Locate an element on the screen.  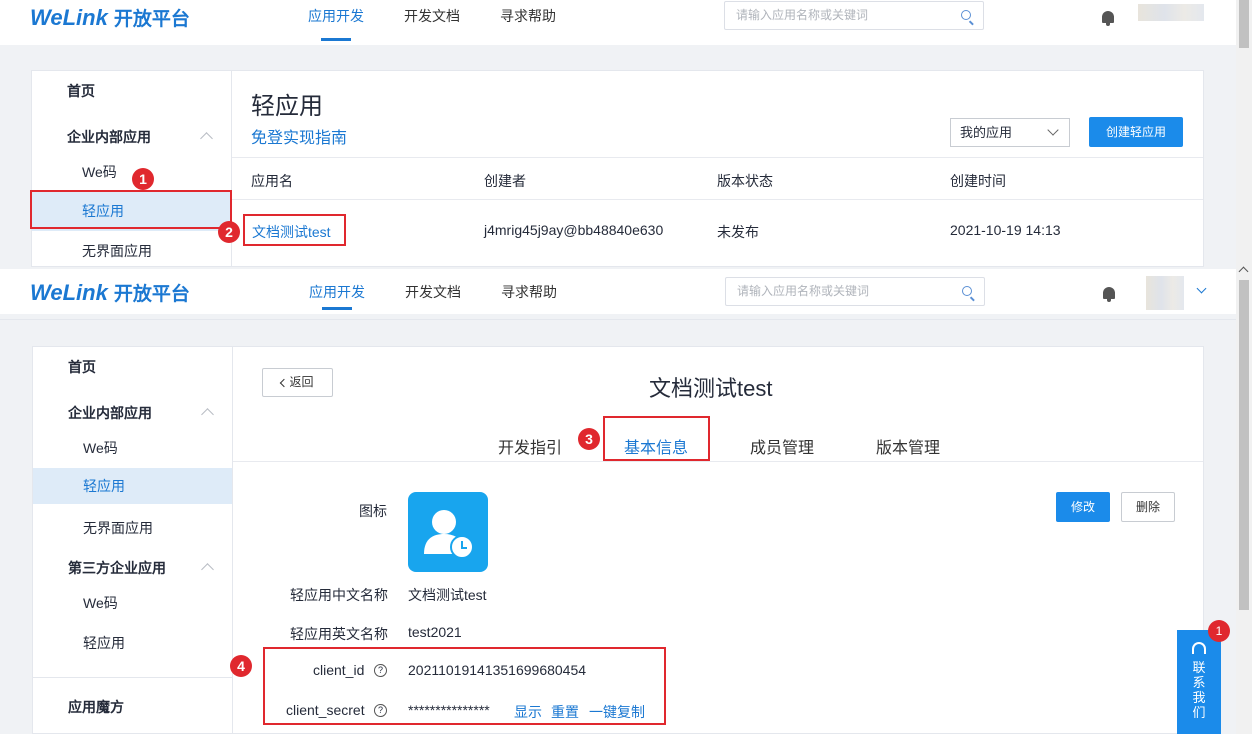
tab-dev-guide: 开发指引 is located at coordinates (530, 446).